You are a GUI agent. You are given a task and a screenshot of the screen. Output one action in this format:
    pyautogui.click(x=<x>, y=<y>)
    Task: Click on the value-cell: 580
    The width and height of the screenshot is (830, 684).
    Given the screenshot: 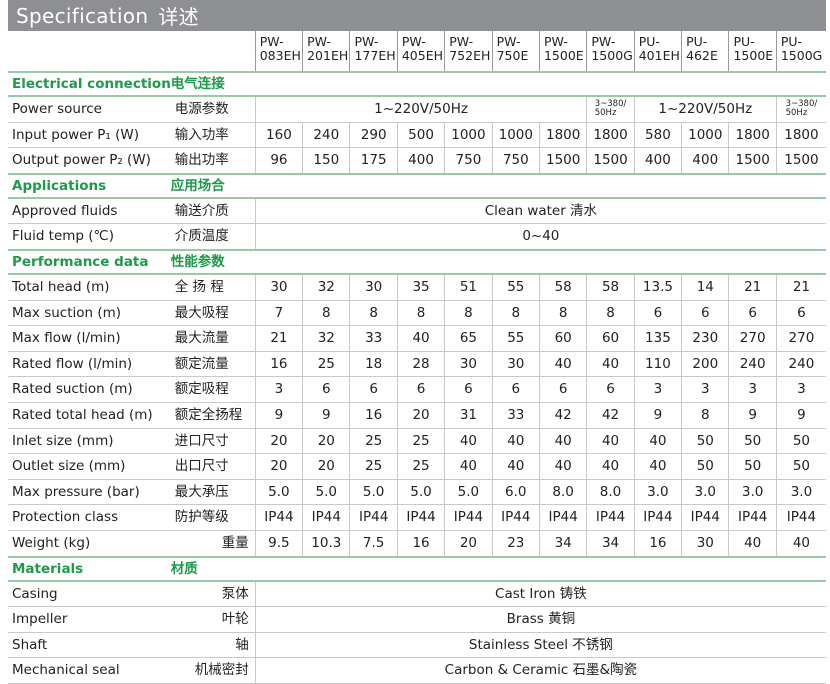 What is the action you would take?
    pyautogui.click(x=657, y=135)
    